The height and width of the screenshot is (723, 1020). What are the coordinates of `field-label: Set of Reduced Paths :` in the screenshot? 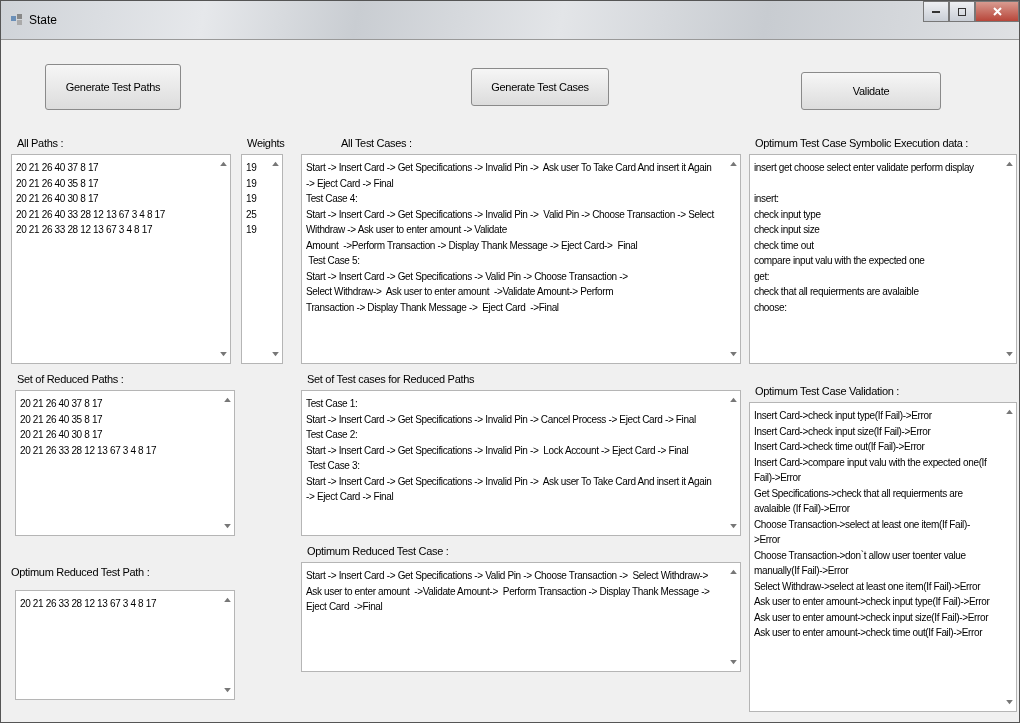 It's located at (70, 379).